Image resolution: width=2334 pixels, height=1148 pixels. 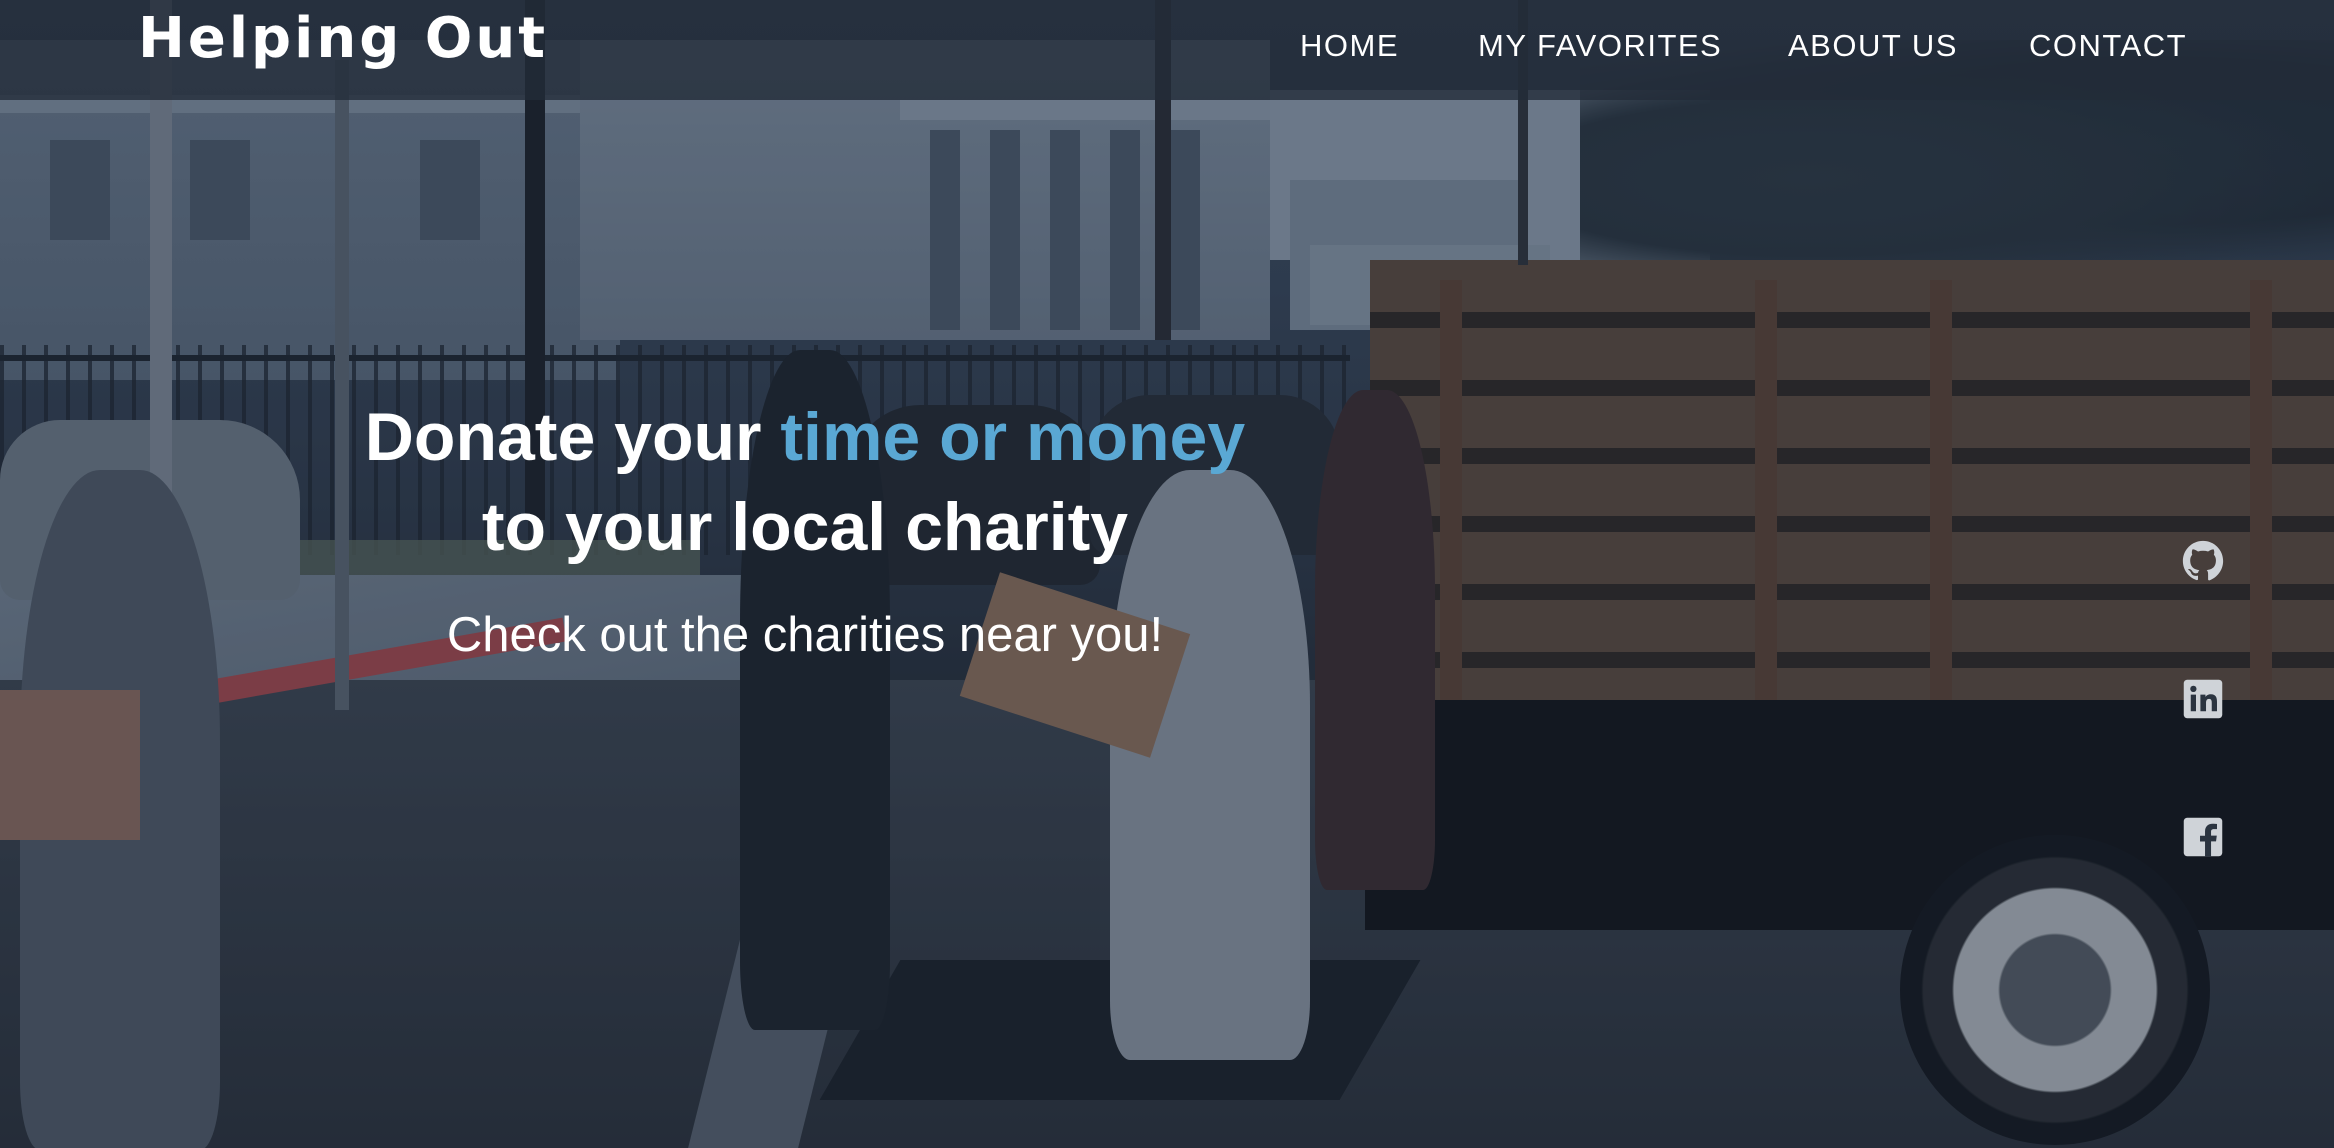 I want to click on linkedin-icon, so click(x=2203, y=699).